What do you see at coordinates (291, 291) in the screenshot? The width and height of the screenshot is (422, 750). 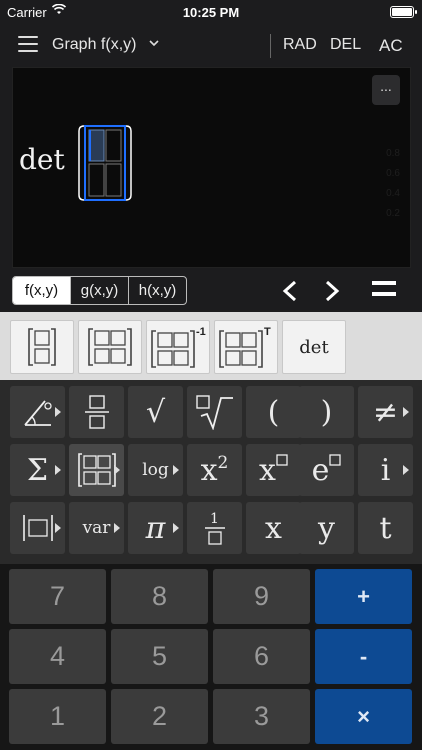 I see `cursor-left-icon` at bounding box center [291, 291].